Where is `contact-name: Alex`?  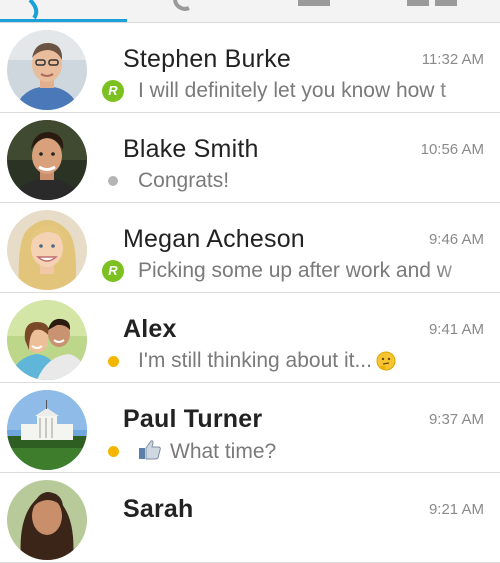 contact-name: Alex is located at coordinates (150, 329).